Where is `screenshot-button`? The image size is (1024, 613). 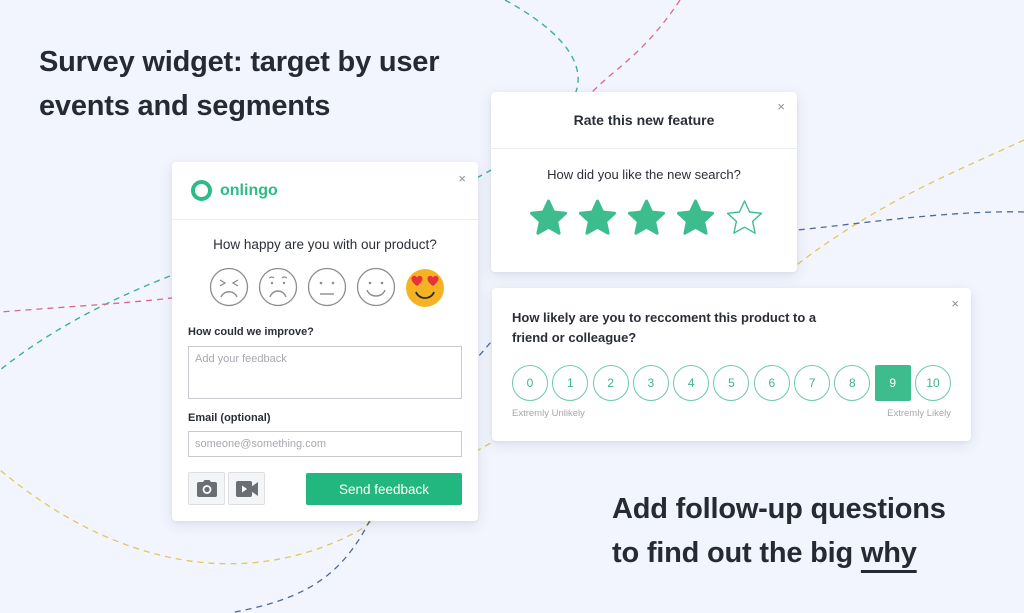
screenshot-button is located at coordinates (206, 488).